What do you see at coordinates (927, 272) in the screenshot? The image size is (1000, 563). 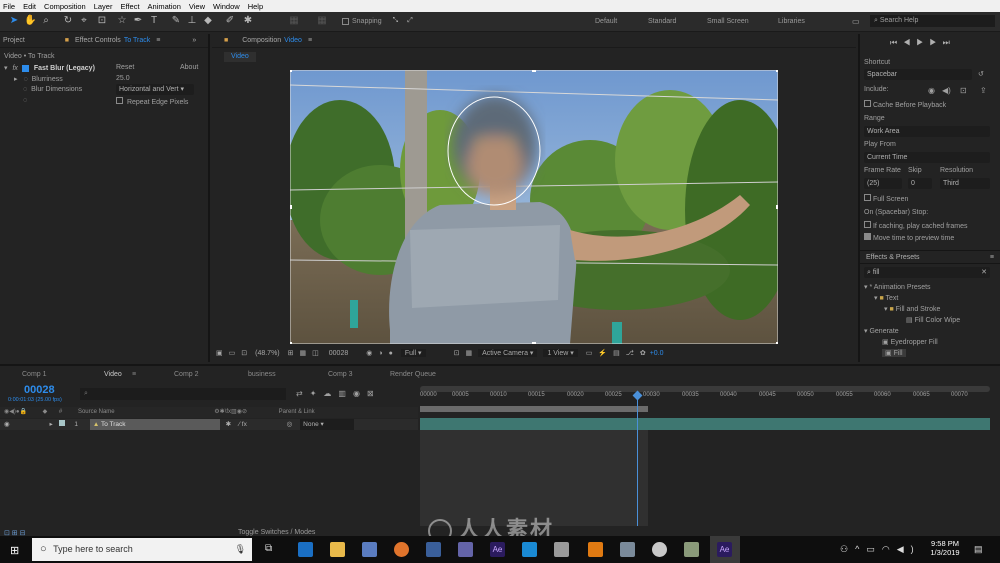 I see `effects-search-input: ⌕ fill ✕` at bounding box center [927, 272].